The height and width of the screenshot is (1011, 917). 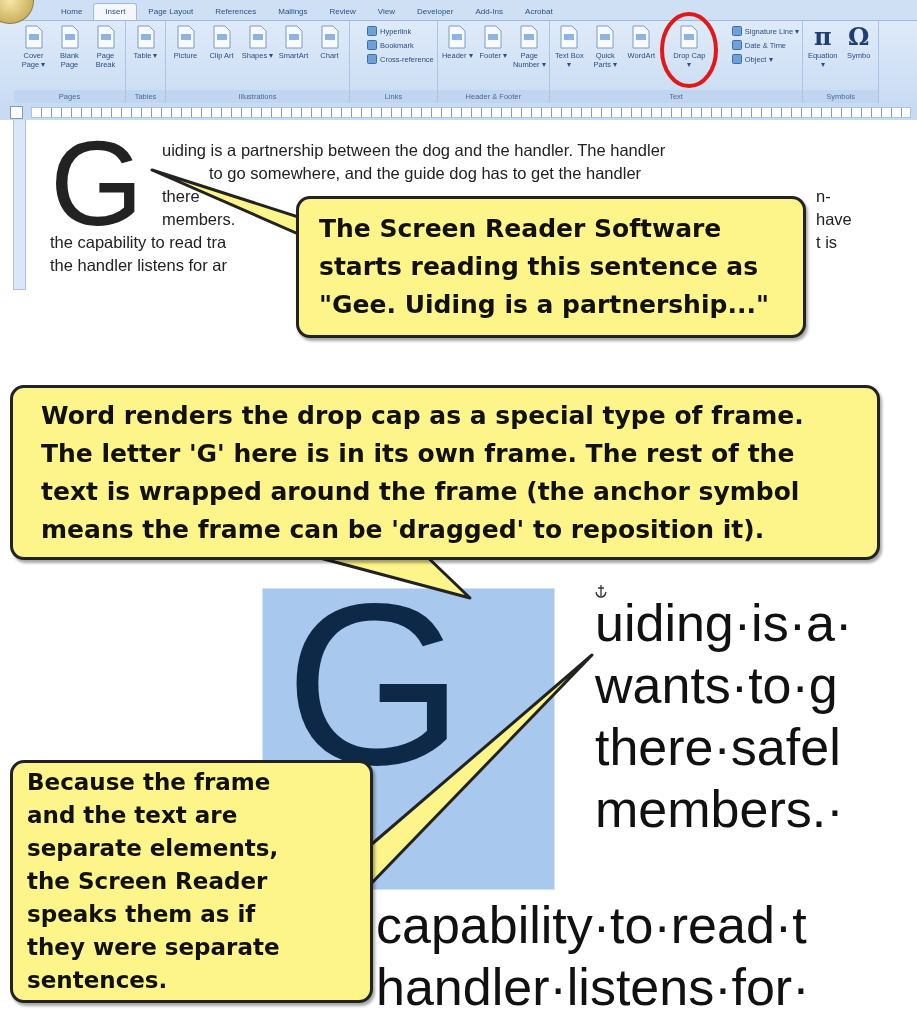 What do you see at coordinates (97, 184) in the screenshot?
I see `drop-cap-letter: G` at bounding box center [97, 184].